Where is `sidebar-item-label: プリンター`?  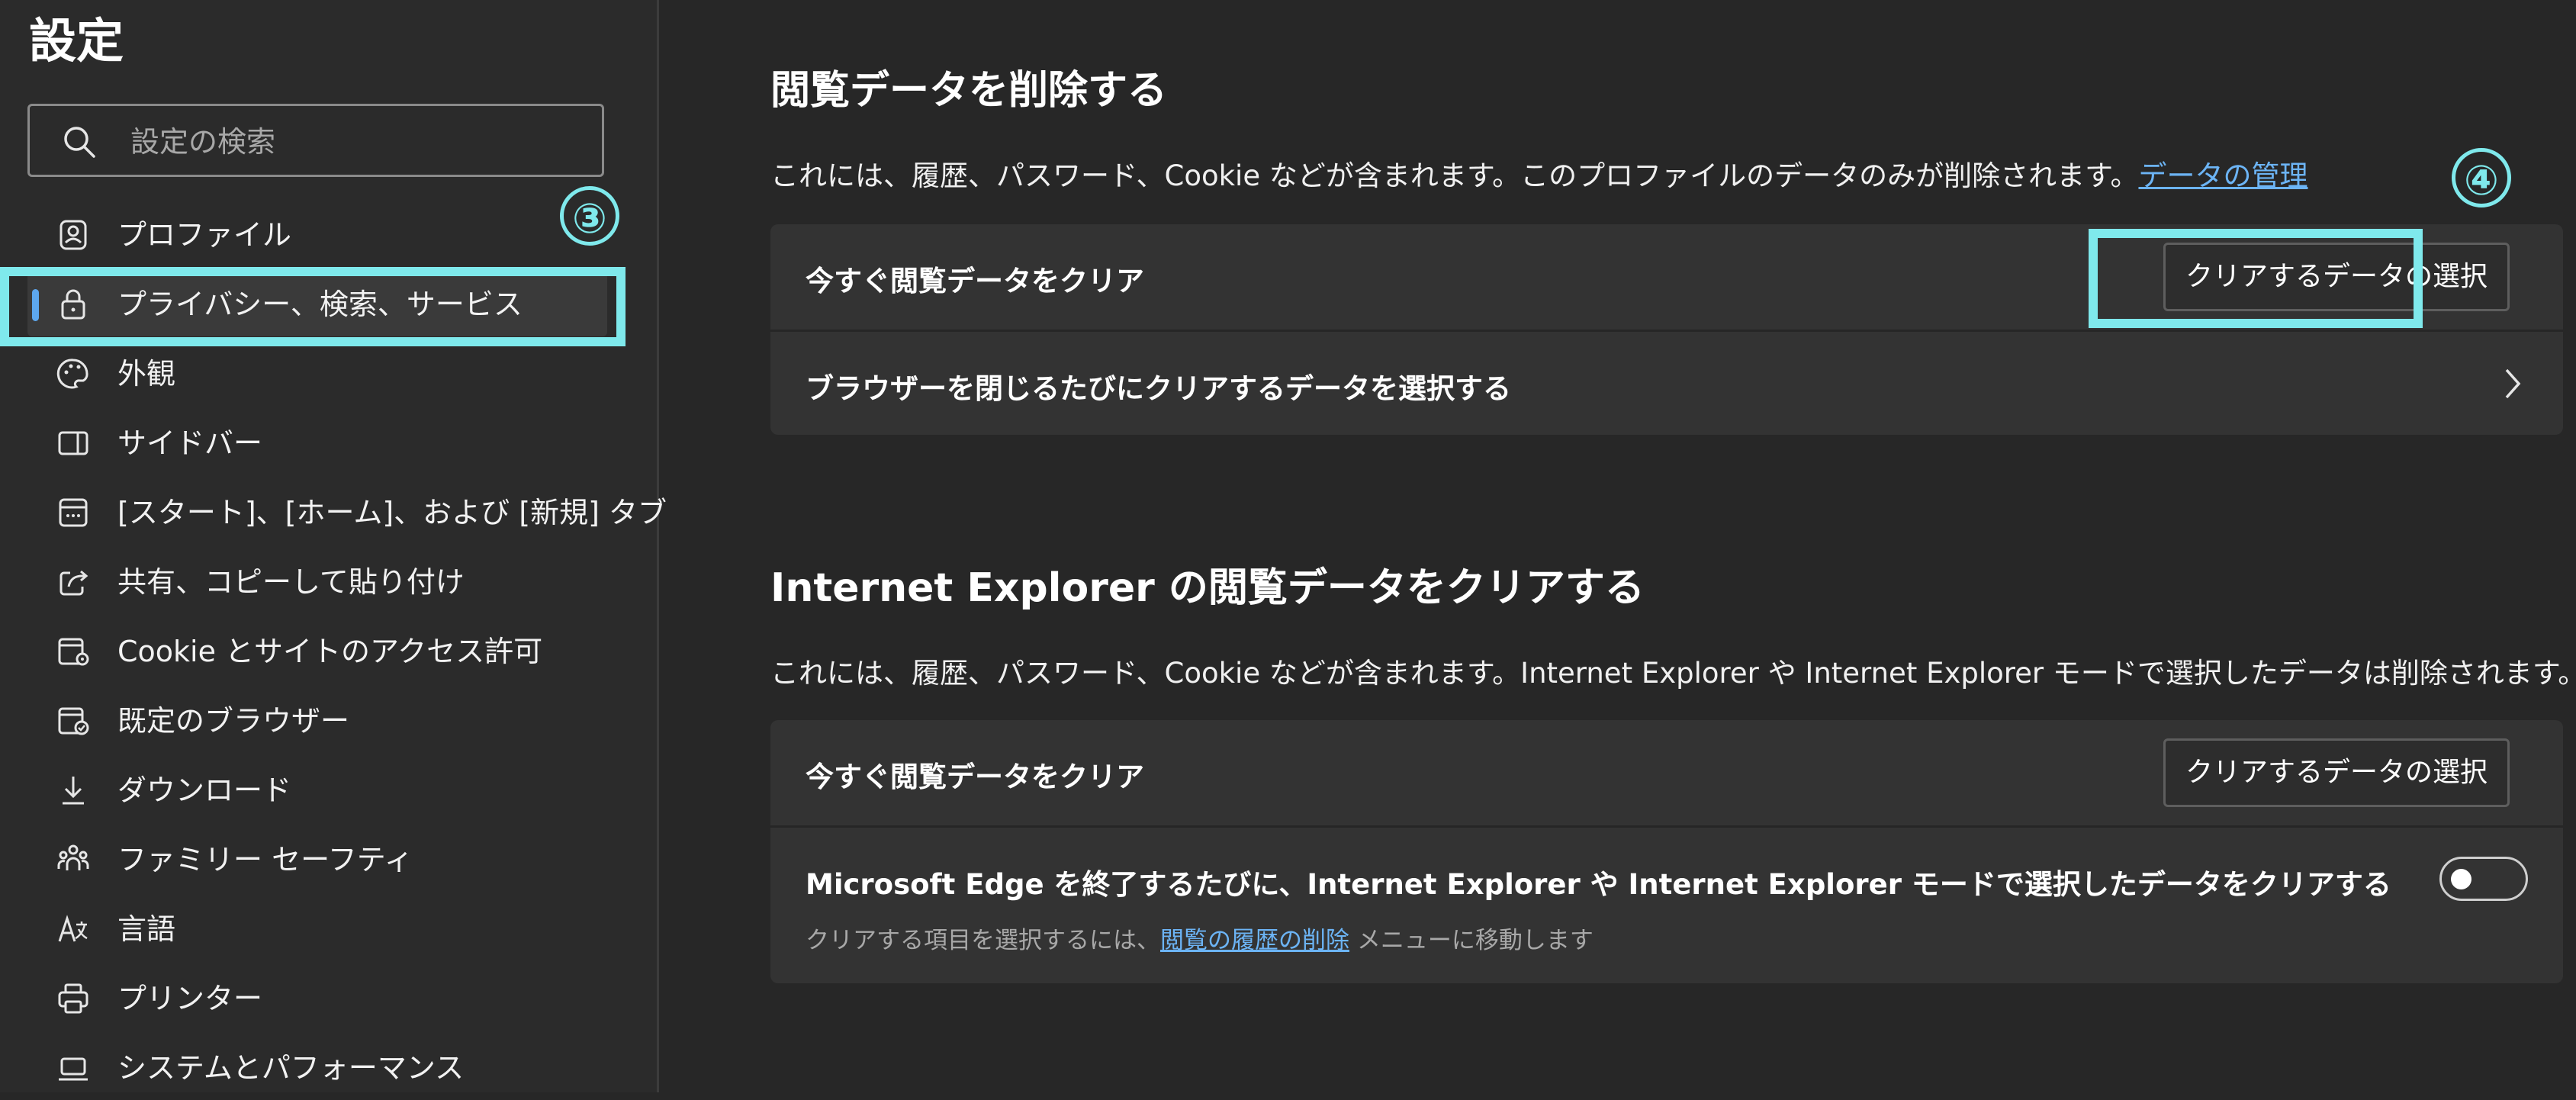
sidebar-item-label: プリンター is located at coordinates (190, 998).